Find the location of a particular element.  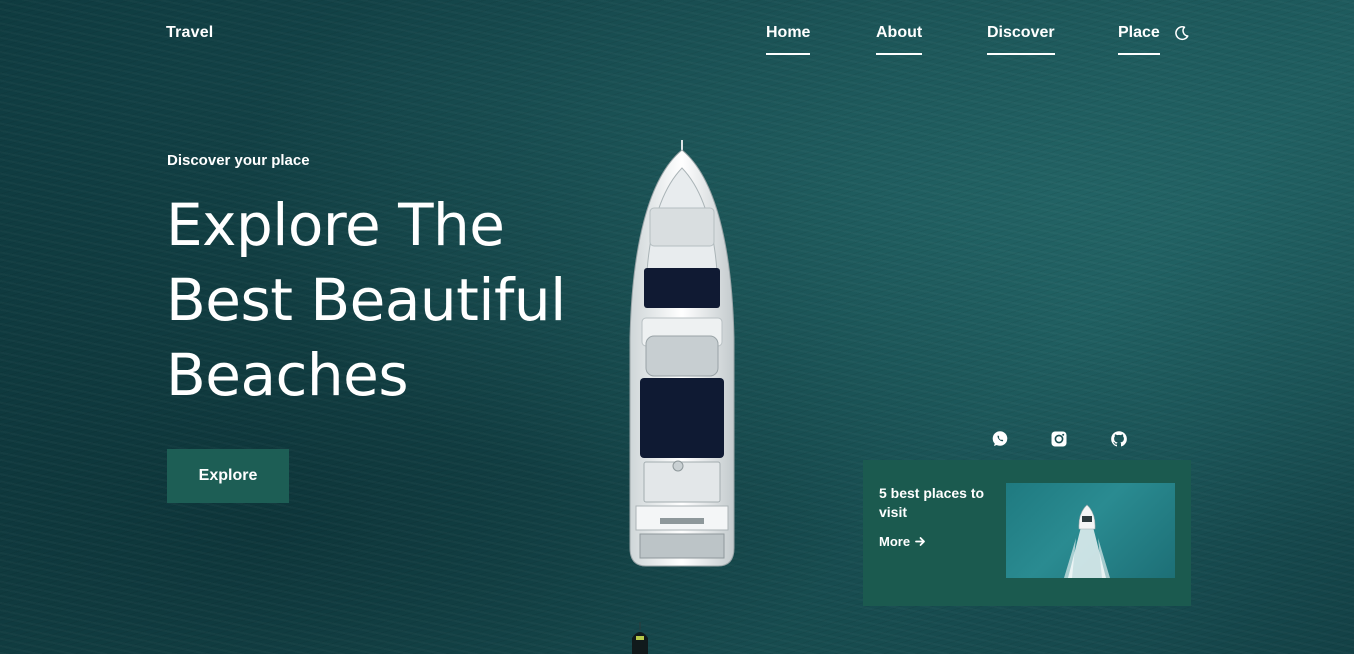

nav-place: Place is located at coordinates (1139, 39).